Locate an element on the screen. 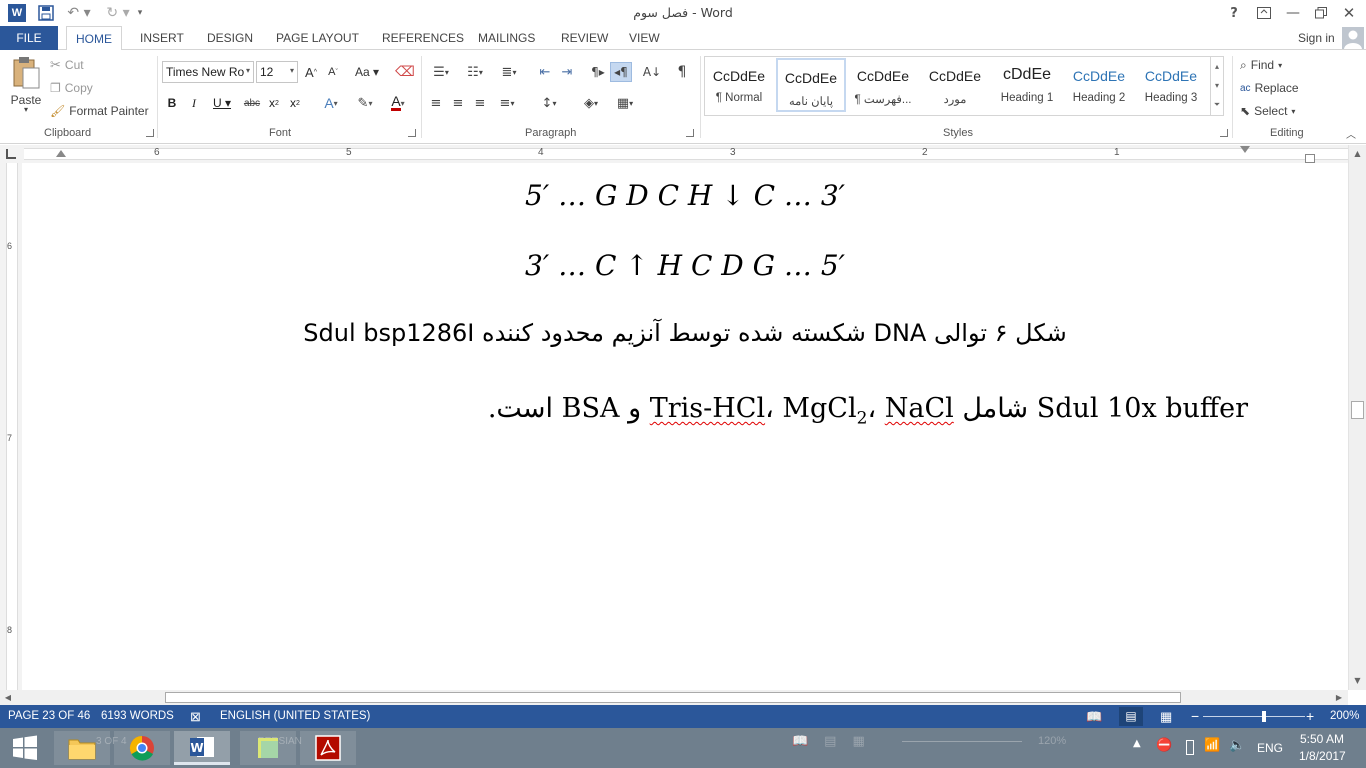  show-marks-icon: ¶ is located at coordinates (682, 72).